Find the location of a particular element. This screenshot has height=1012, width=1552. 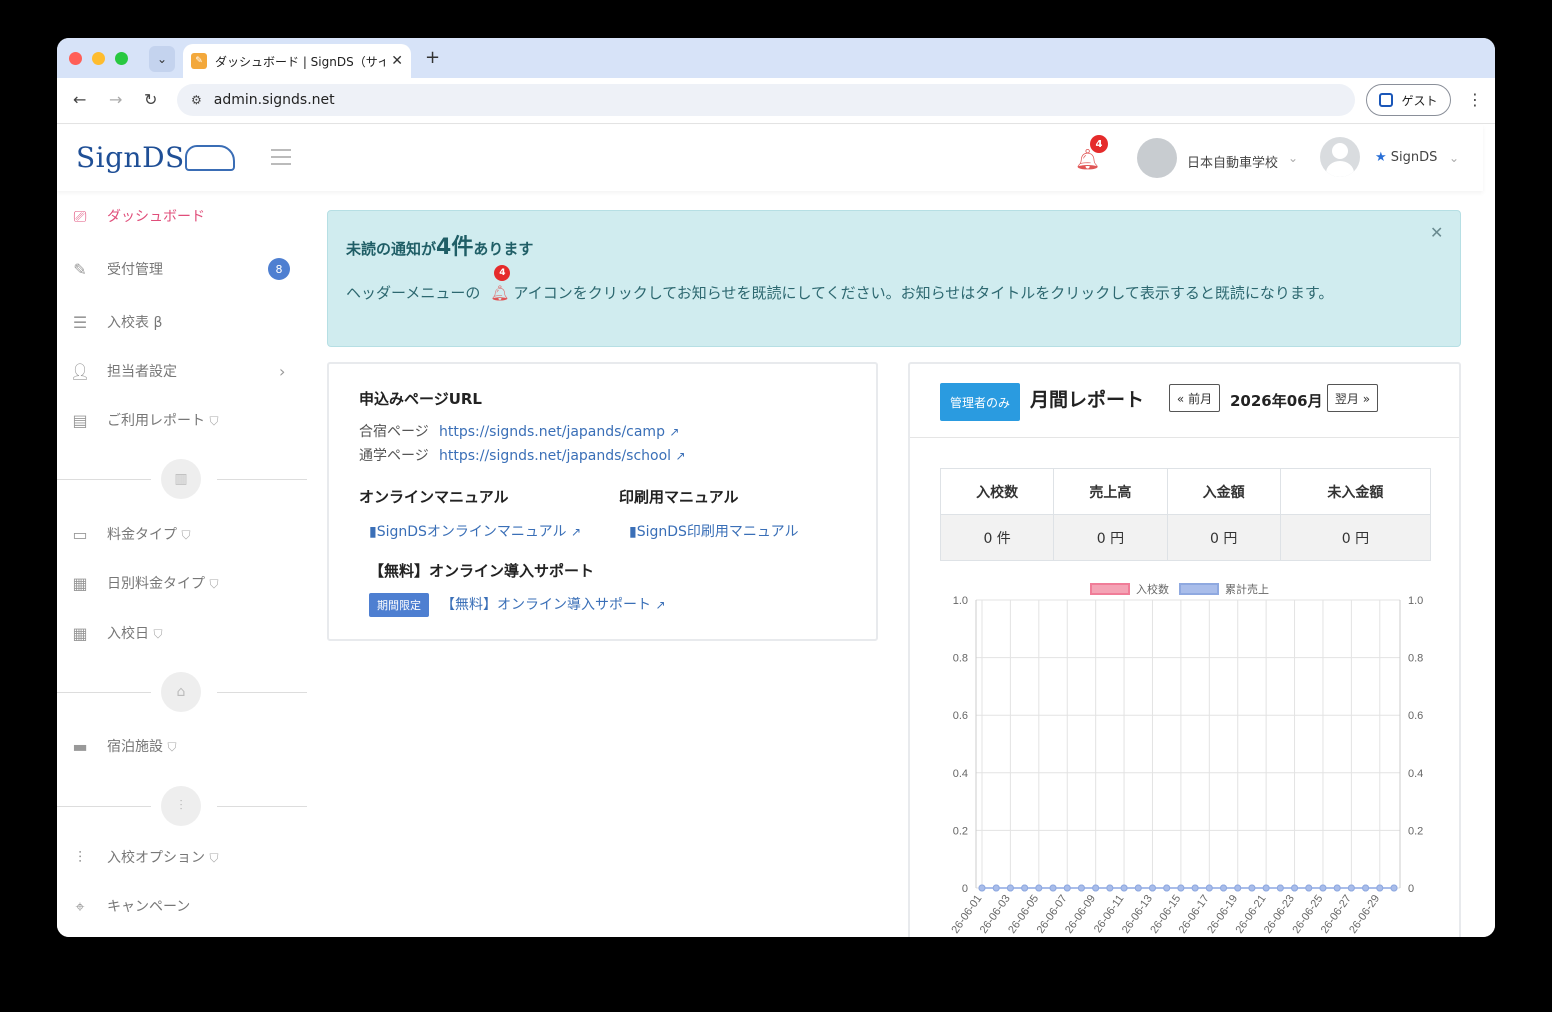

next-month-button: 翌月 » is located at coordinates (1352, 398).